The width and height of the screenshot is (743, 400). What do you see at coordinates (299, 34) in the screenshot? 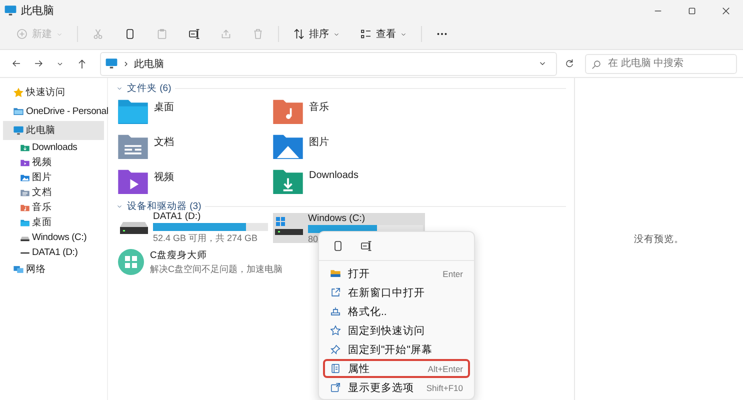
I see `sort-arrows-icon` at bounding box center [299, 34].